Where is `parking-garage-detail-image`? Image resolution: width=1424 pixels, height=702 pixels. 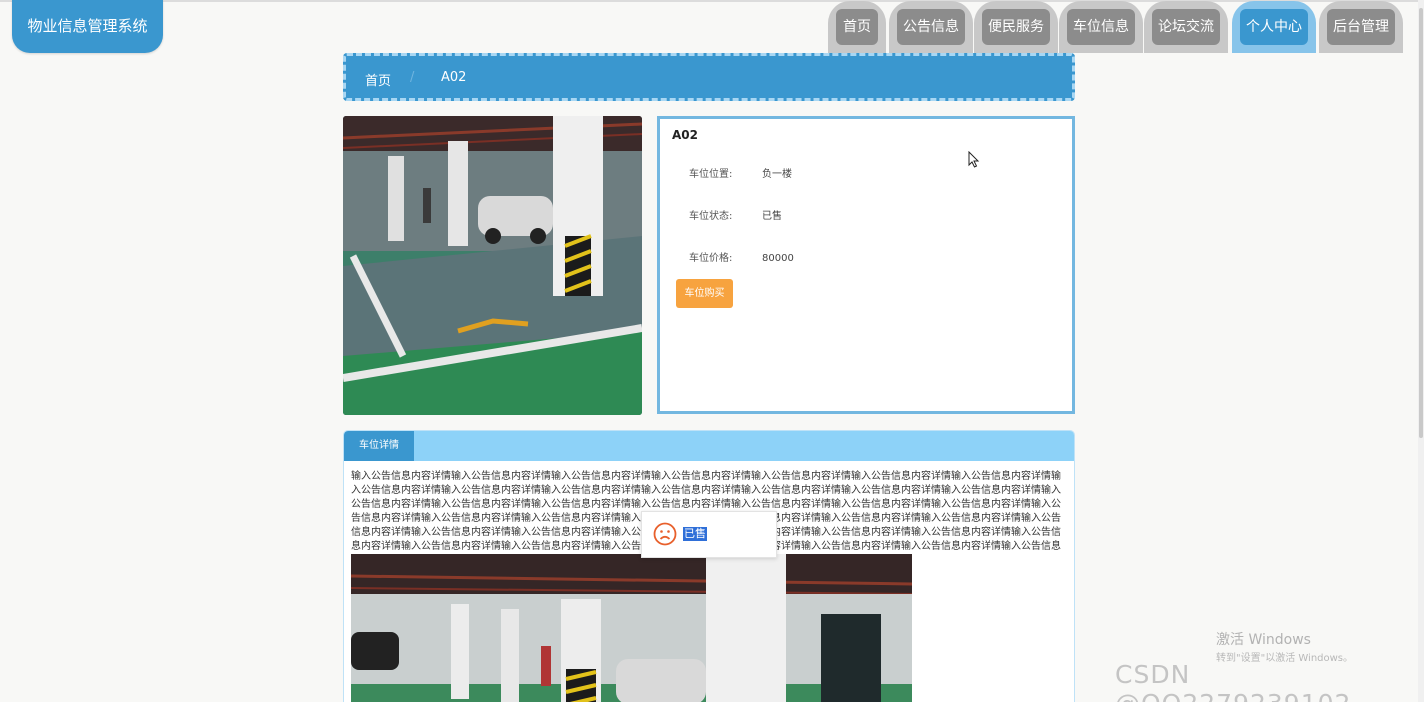 parking-garage-detail-image is located at coordinates (631, 628).